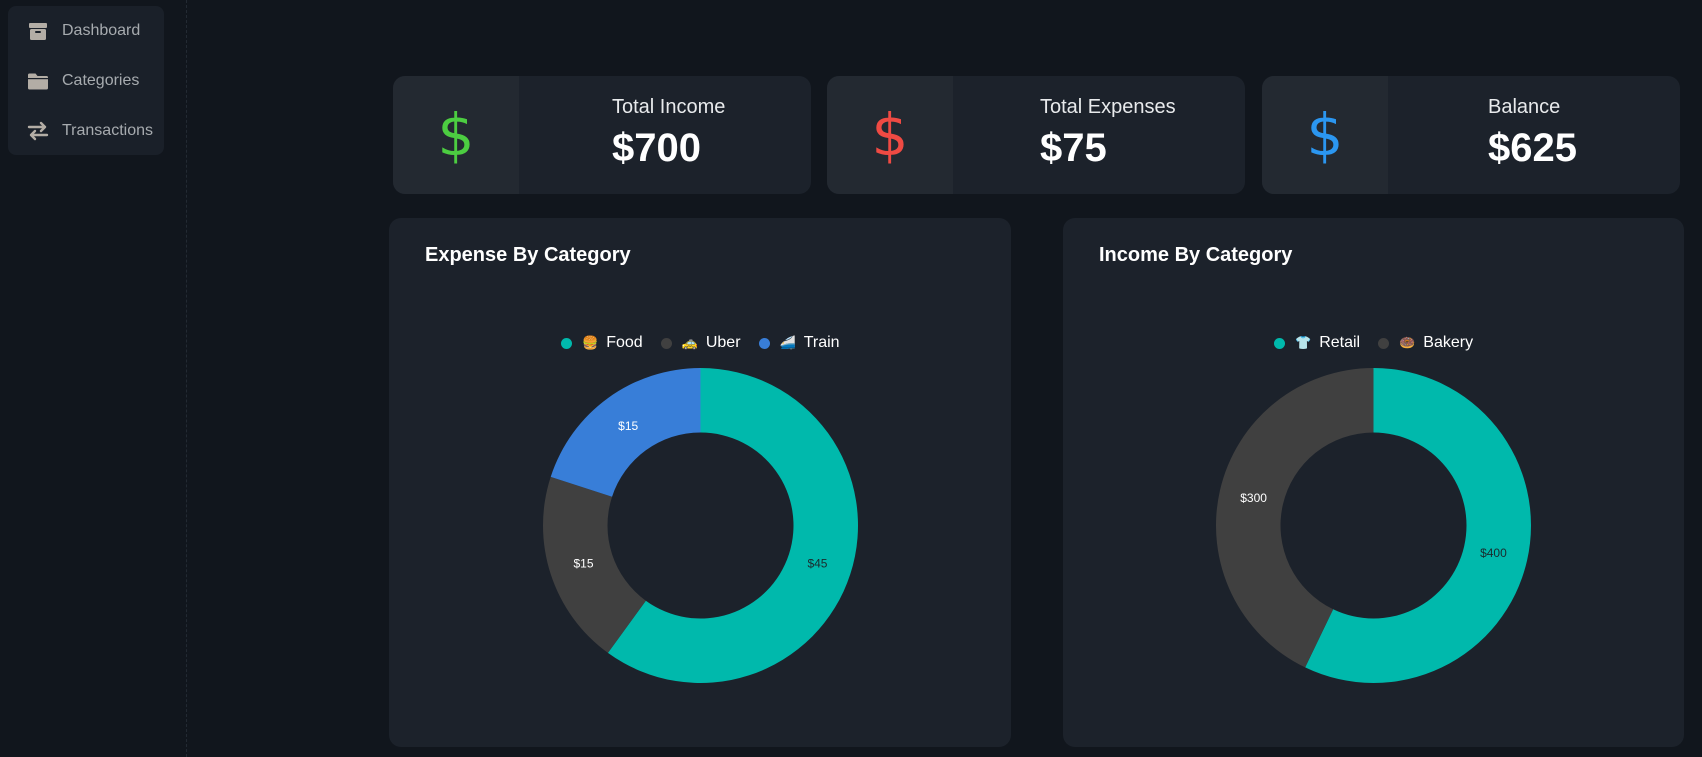  Describe the element at coordinates (1108, 107) in the screenshot. I see `stat-label: Total Expenses` at that location.